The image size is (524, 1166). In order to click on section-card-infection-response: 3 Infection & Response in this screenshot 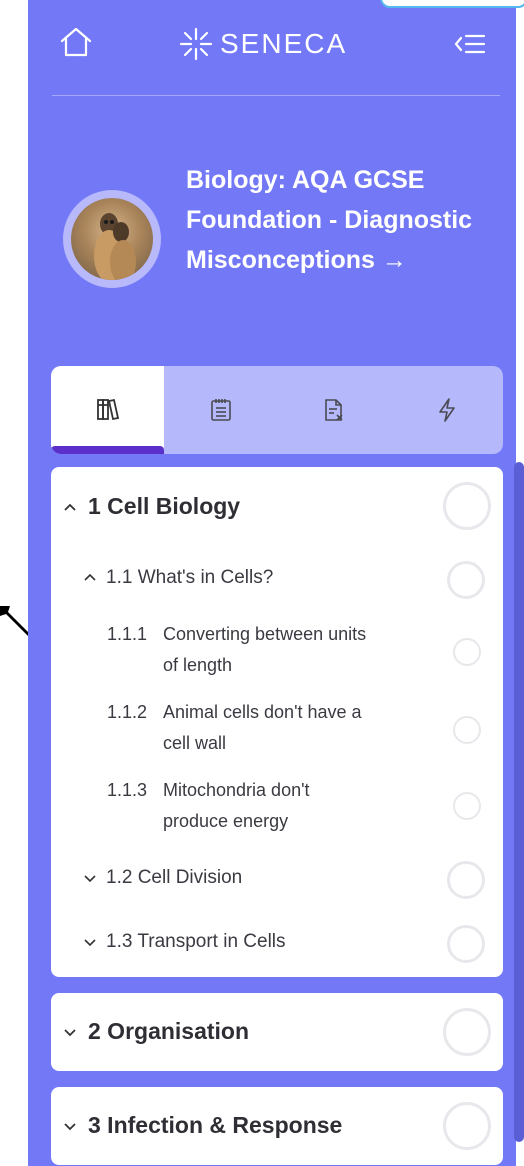, I will do `click(277, 1126)`.